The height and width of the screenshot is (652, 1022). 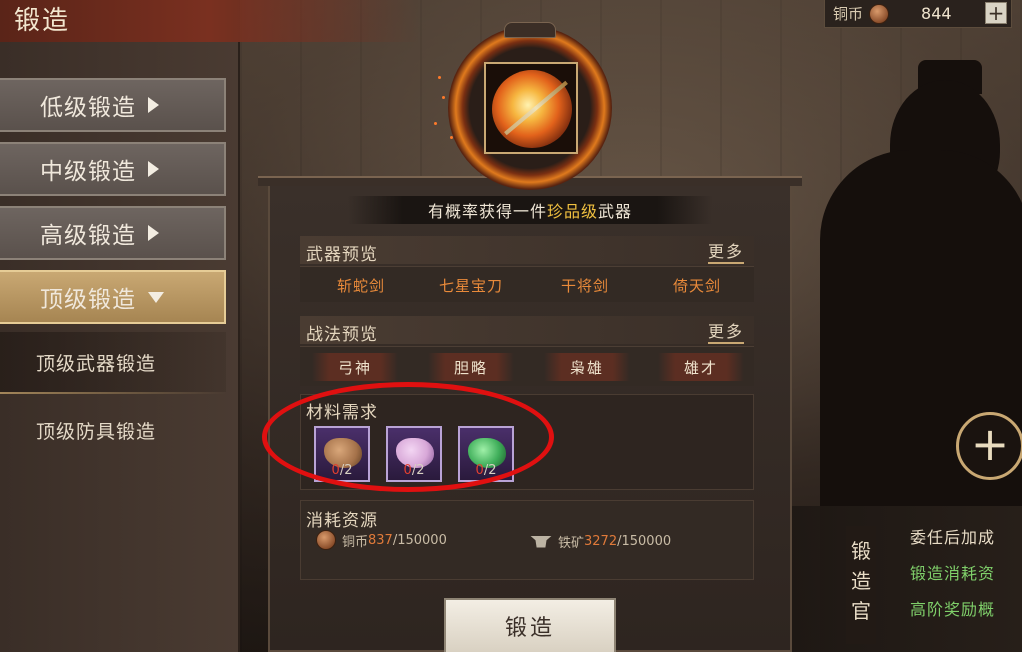 I want to click on weapon-more-link: 更多, so click(x=726, y=251).